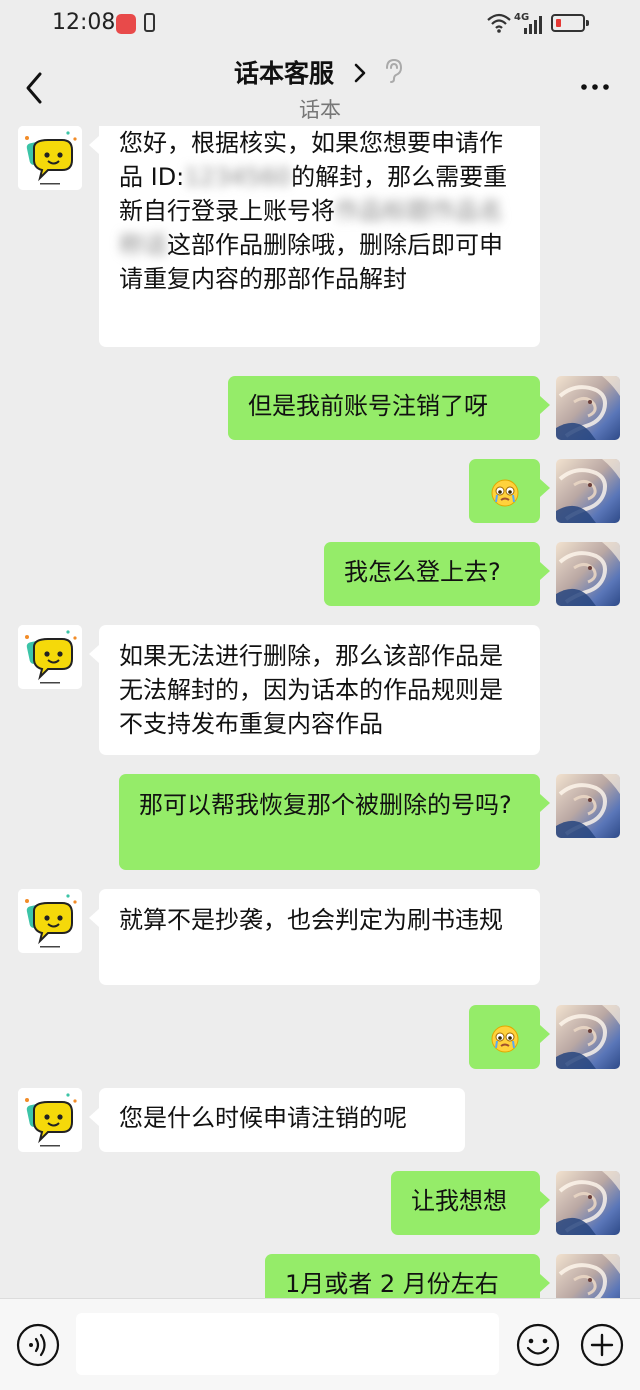 This screenshot has width=640, height=1390. I want to click on redacted-id: 1234560, so click(238, 177).